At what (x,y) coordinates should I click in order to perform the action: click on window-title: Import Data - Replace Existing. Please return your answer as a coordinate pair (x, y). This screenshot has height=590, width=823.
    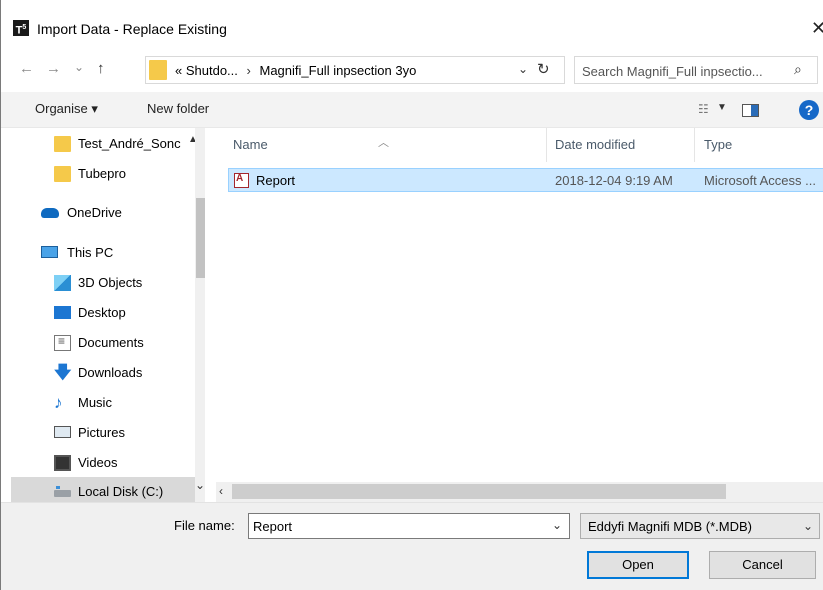
    Looking at the image, I should click on (132, 29).